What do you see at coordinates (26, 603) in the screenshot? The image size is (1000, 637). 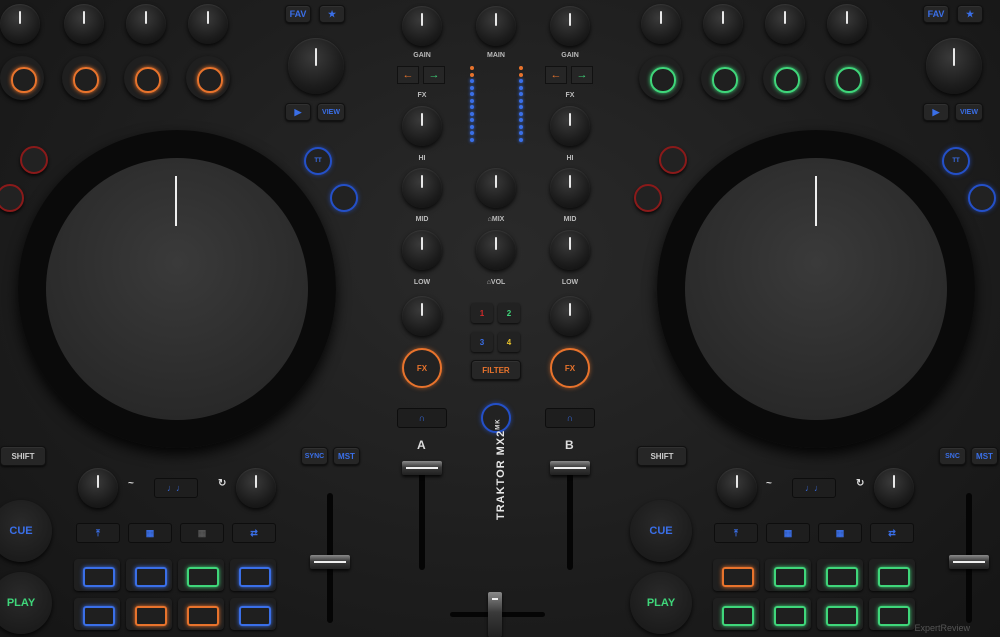 I see `left-play-button: PLAY` at bounding box center [26, 603].